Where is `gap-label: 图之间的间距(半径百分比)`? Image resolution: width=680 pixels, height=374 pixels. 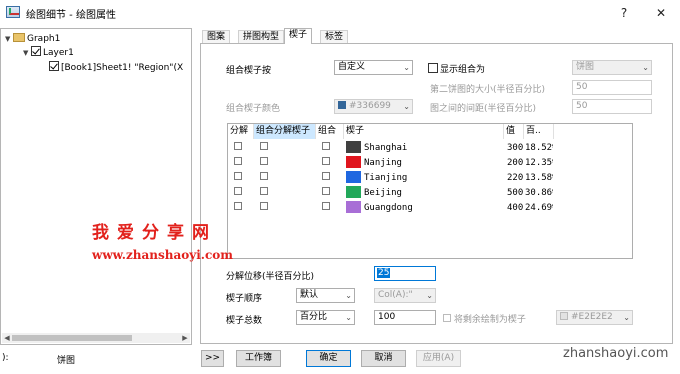 gap-label: 图之间的间距(半径百分比) is located at coordinates (483, 109).